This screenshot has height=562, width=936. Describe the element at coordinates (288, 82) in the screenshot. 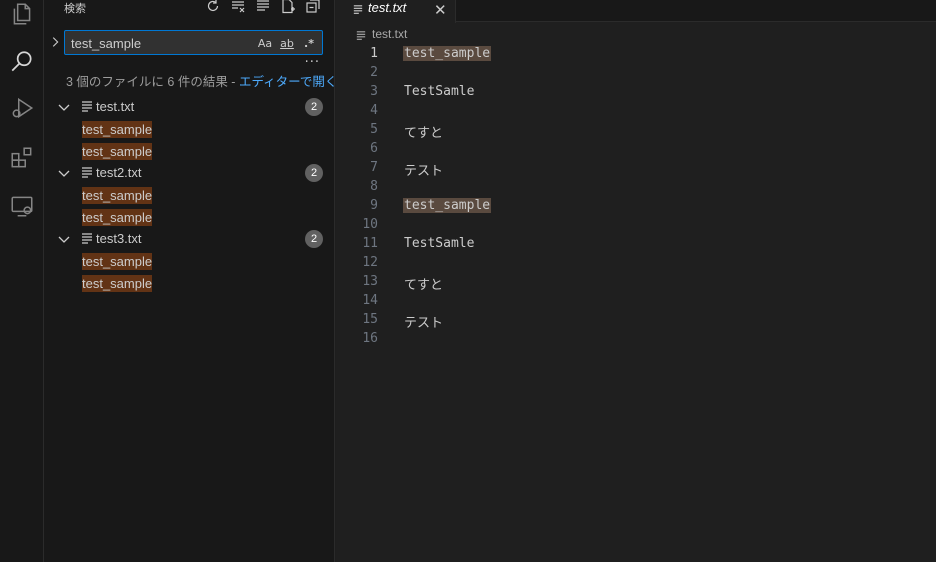

I see `open-in-editor-link: エディターで開く` at that location.